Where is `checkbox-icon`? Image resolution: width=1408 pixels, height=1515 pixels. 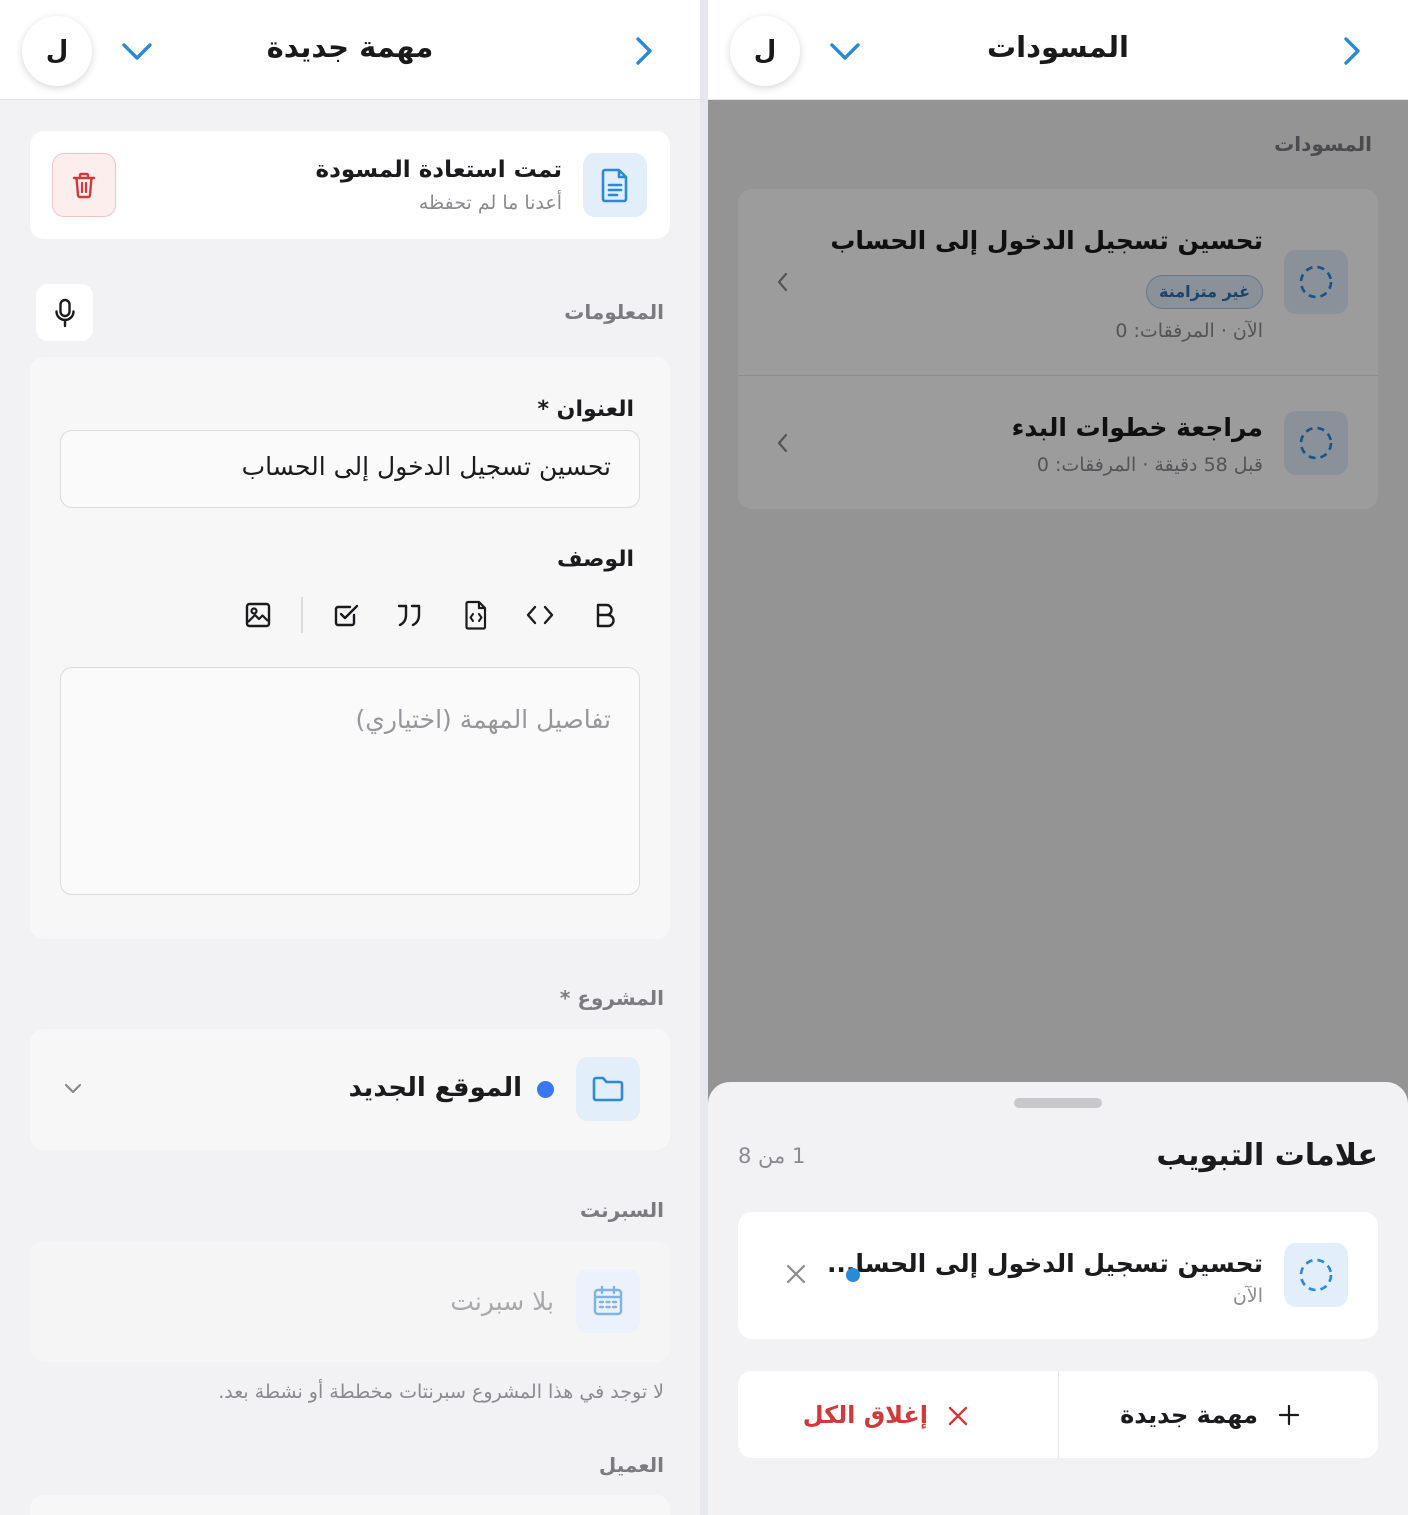
checkbox-icon is located at coordinates (346, 615).